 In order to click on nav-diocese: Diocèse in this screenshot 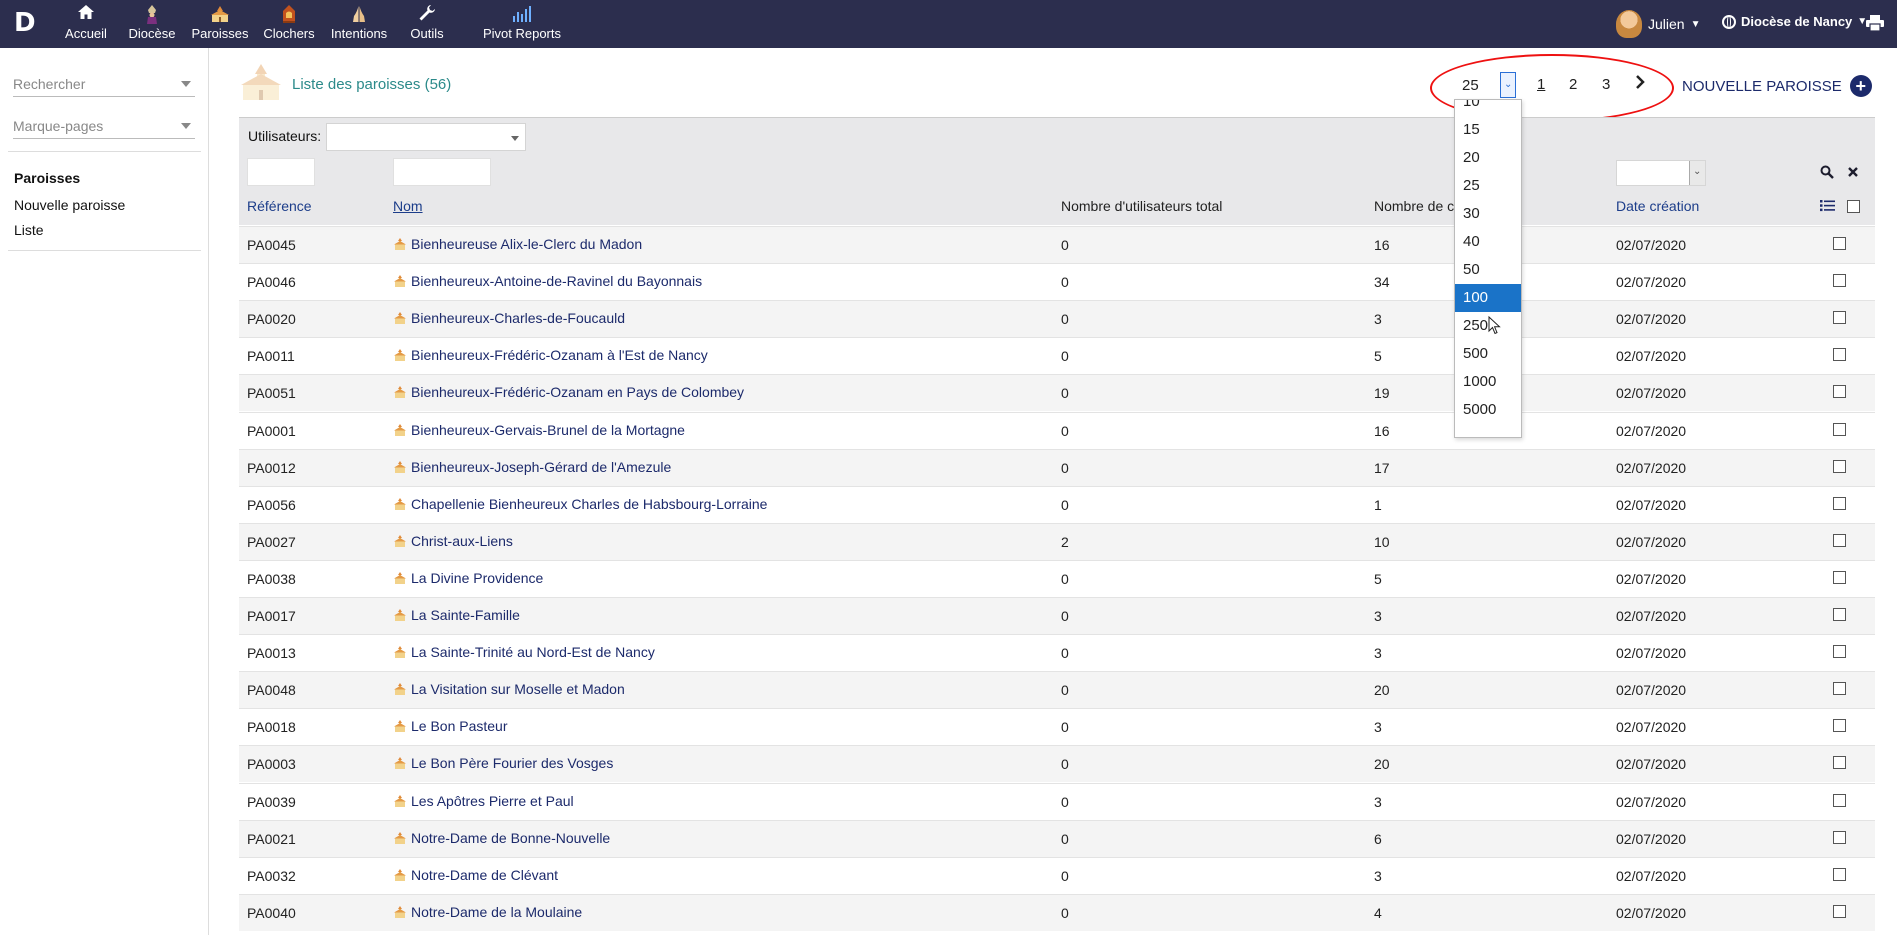, I will do `click(152, 25)`.